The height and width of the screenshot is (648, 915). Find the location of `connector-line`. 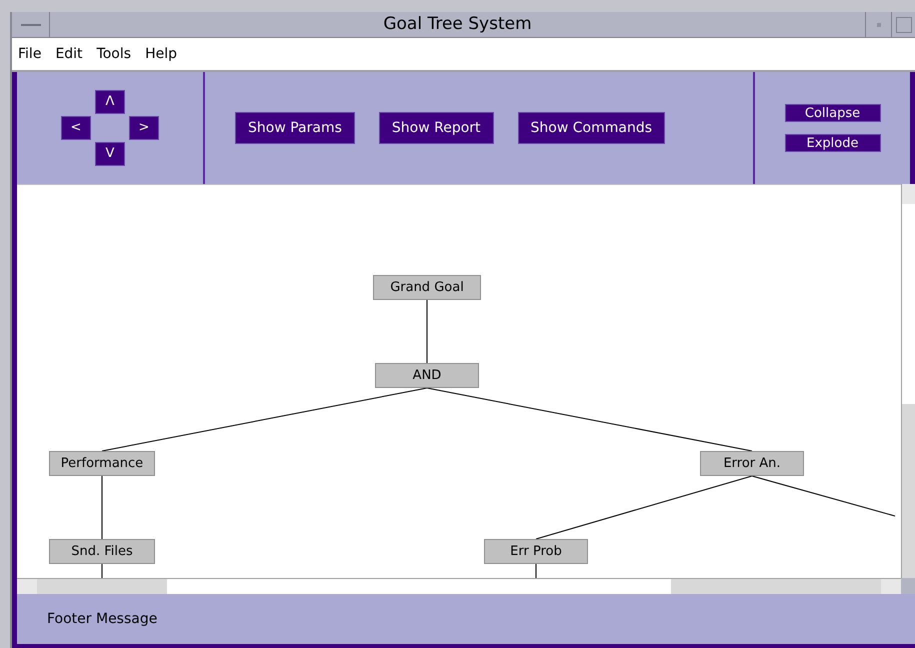

connector-line is located at coordinates (427, 332).